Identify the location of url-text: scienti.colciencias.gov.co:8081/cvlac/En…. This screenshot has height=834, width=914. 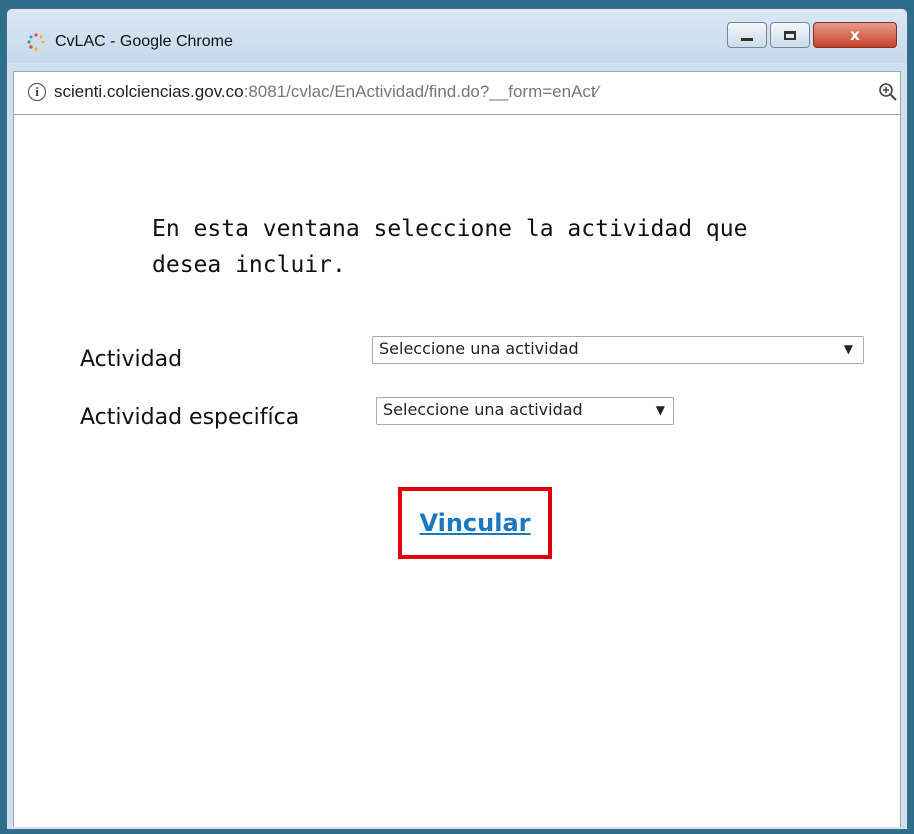
(459, 92).